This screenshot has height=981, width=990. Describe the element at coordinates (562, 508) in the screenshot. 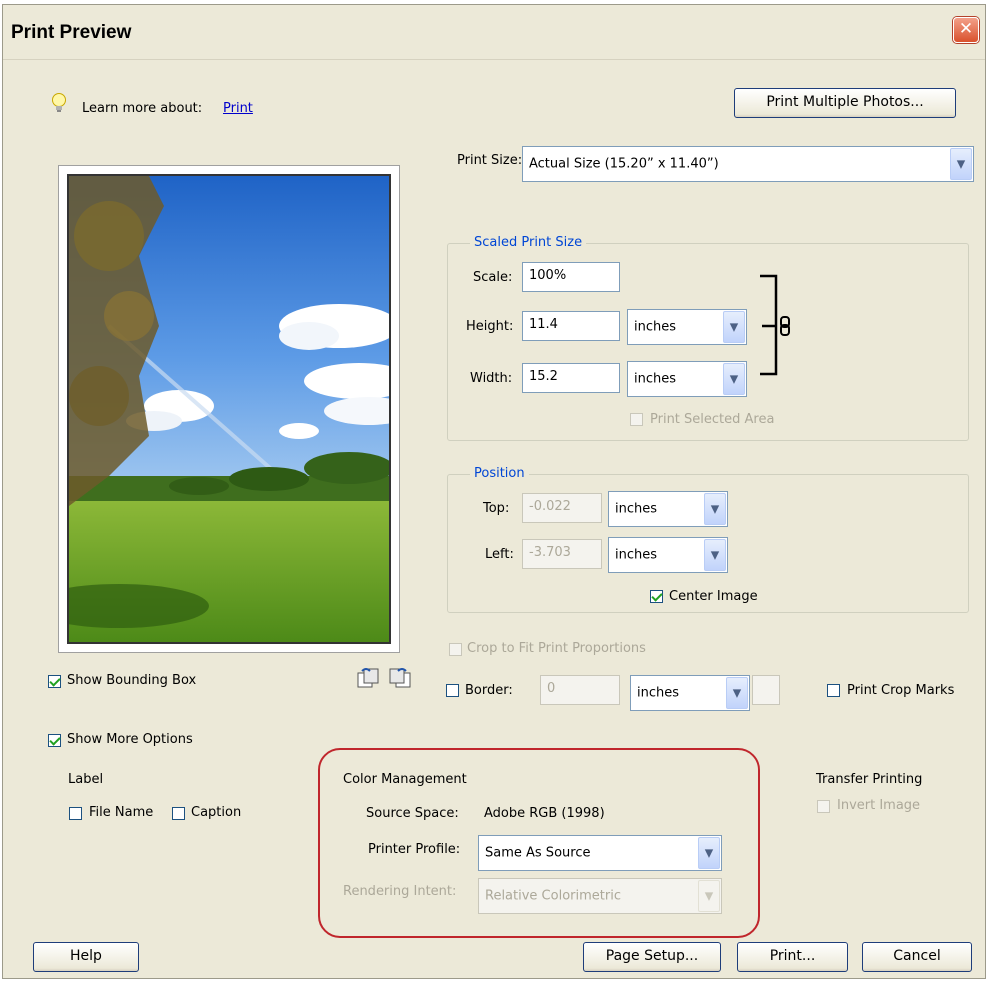

I see `top-input: -0.022` at that location.